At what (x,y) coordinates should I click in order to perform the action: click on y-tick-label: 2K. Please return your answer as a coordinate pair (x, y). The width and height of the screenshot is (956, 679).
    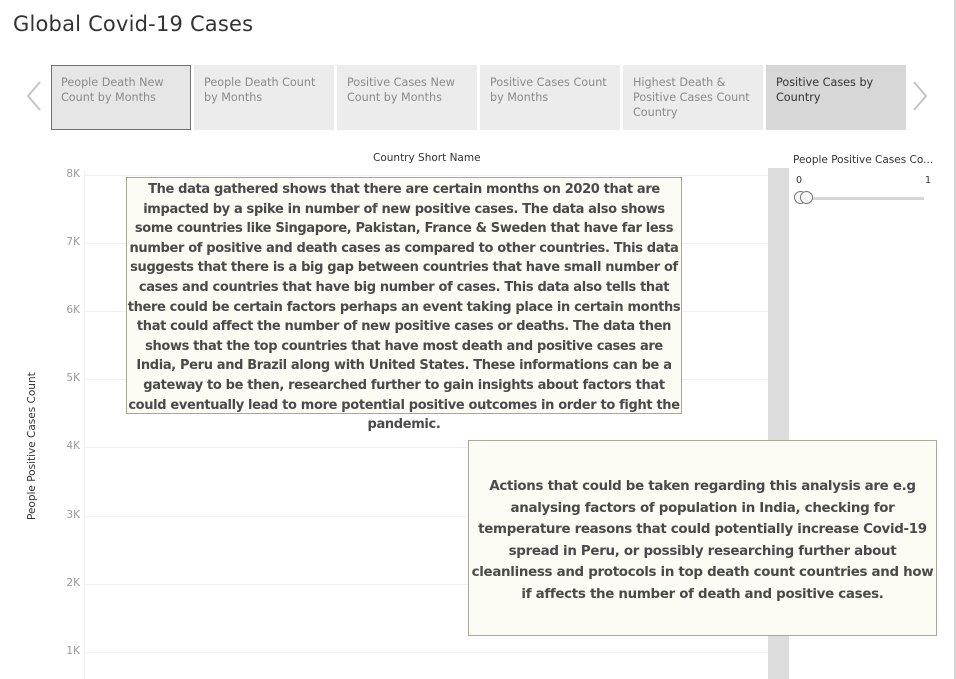
    Looking at the image, I should click on (73, 582).